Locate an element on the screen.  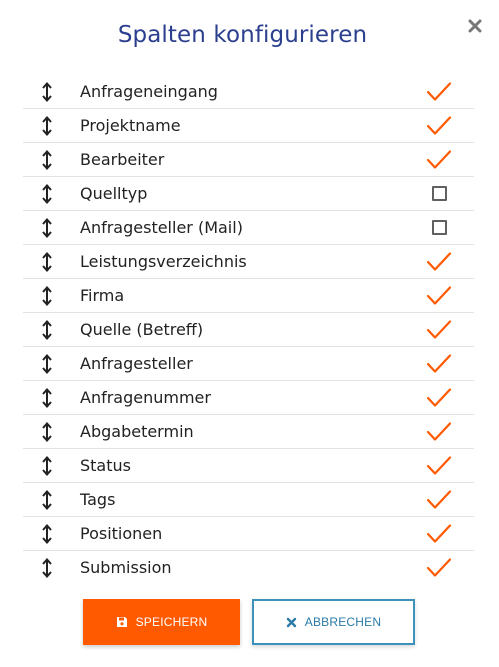
column-row: Anfrageneingang is located at coordinates (248, 92).